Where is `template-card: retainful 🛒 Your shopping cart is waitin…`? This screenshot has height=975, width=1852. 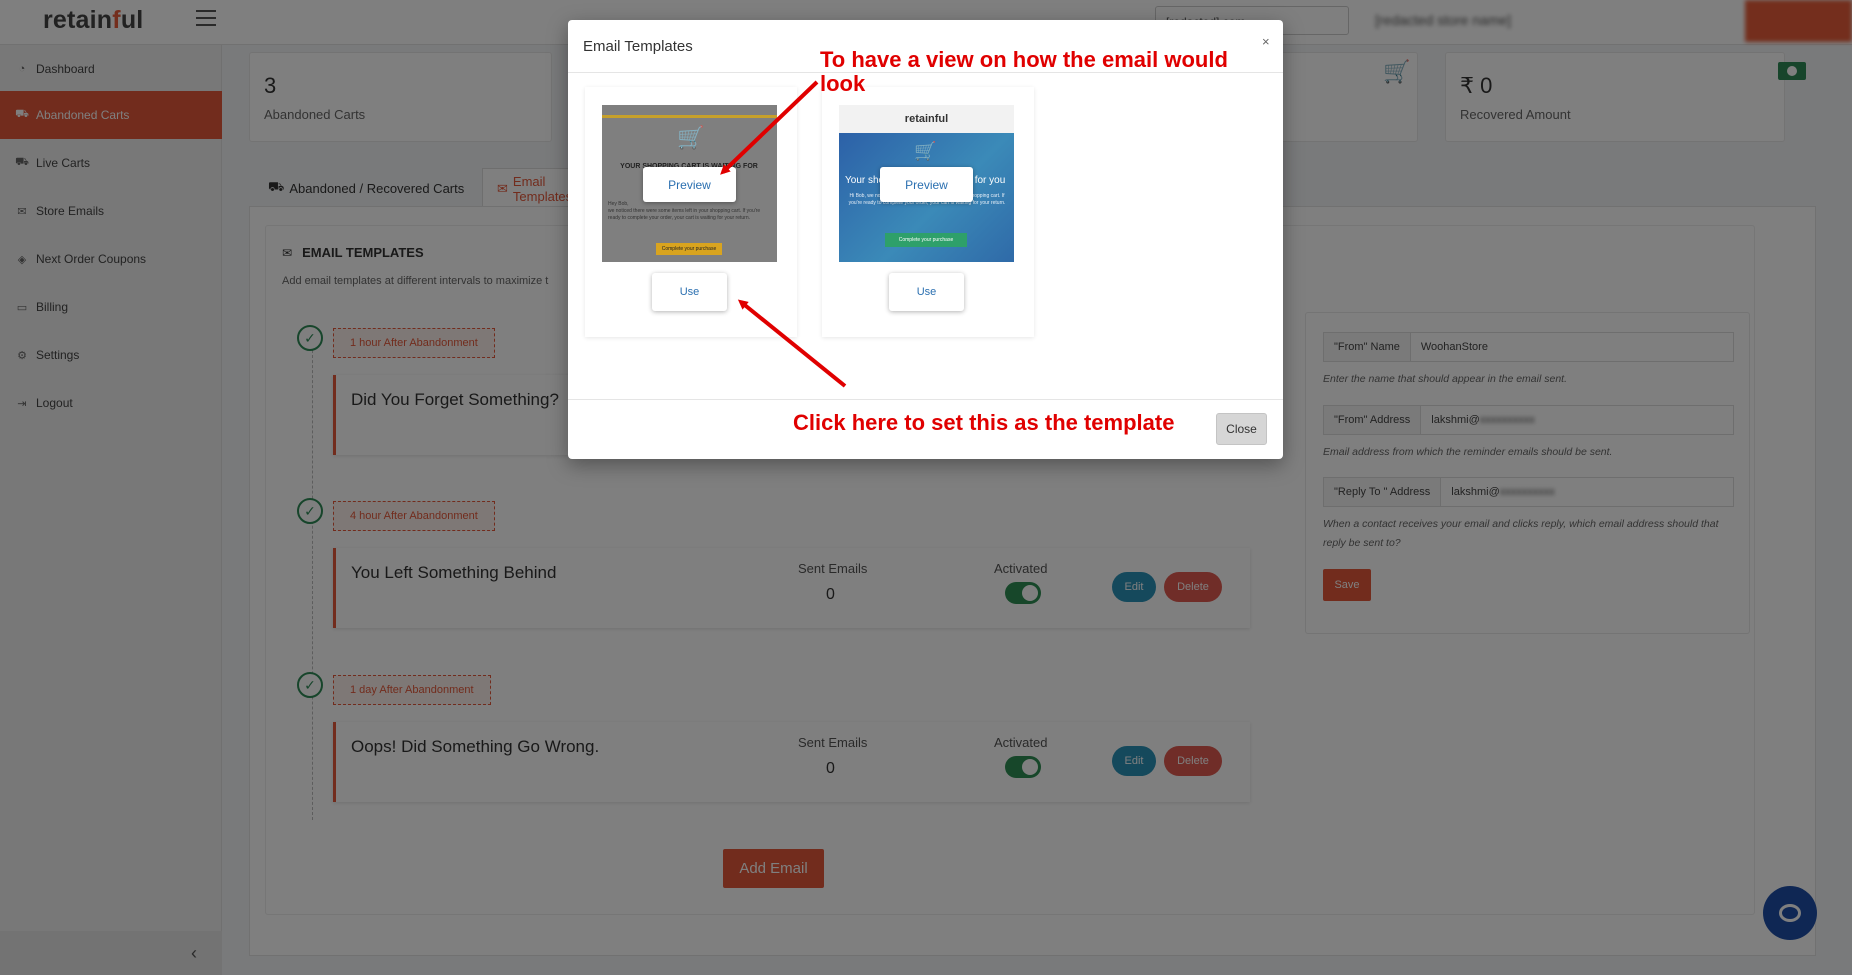 template-card: retainful 🛒 Your shopping cart is waitin… is located at coordinates (928, 212).